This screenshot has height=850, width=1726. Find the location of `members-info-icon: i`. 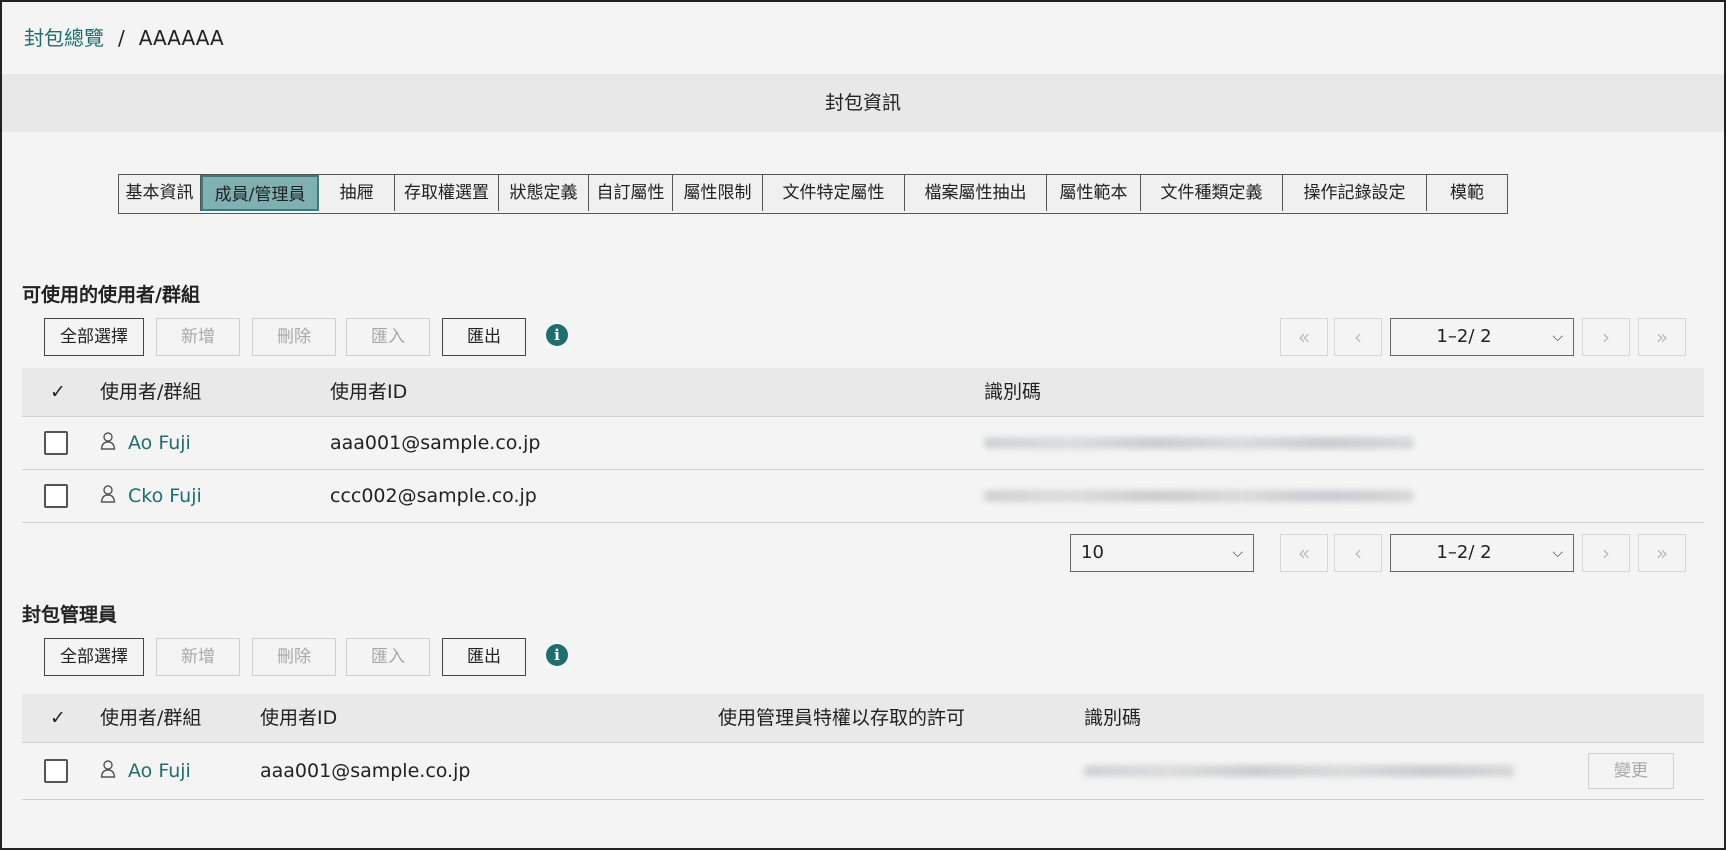

members-info-icon: i is located at coordinates (557, 335).